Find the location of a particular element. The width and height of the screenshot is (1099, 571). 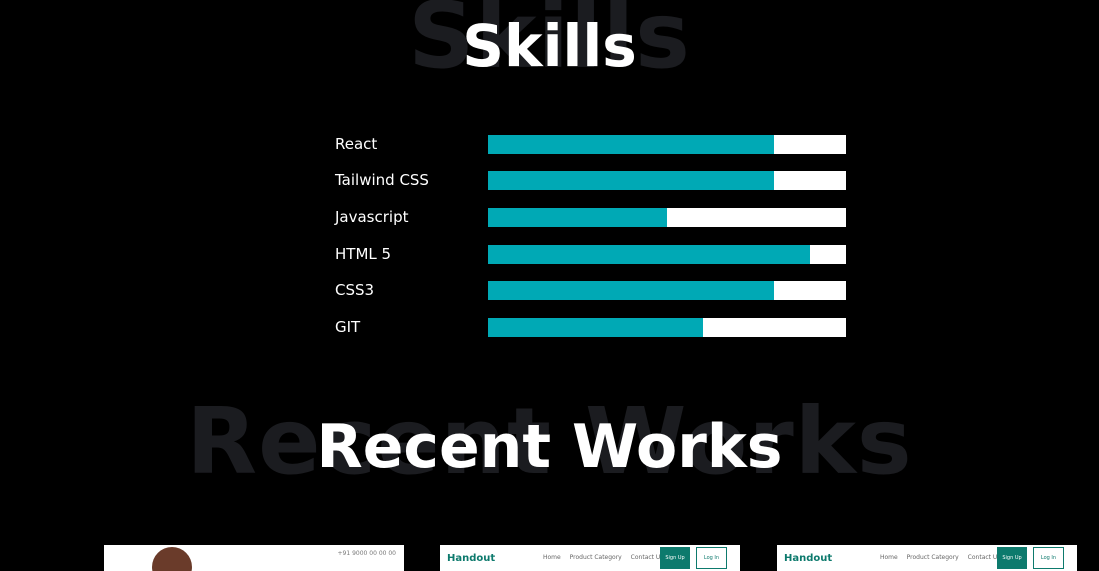

skill-label: Javascript is located at coordinates (372, 217).